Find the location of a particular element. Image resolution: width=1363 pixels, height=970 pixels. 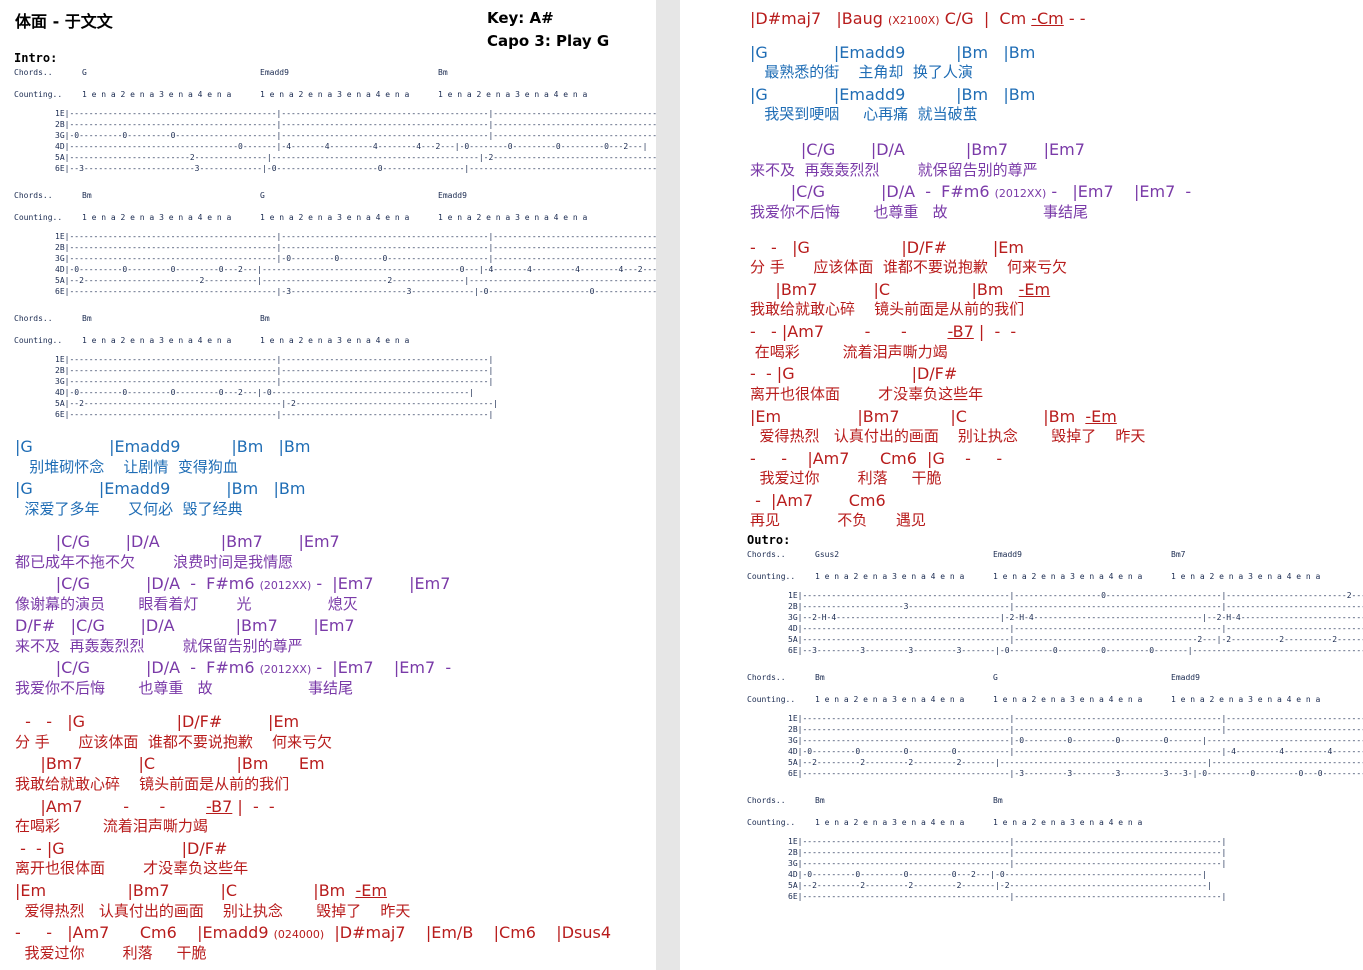

lyric-line: 别堆砌怀念 让剧情 变得狗血 is located at coordinates (126, 467).